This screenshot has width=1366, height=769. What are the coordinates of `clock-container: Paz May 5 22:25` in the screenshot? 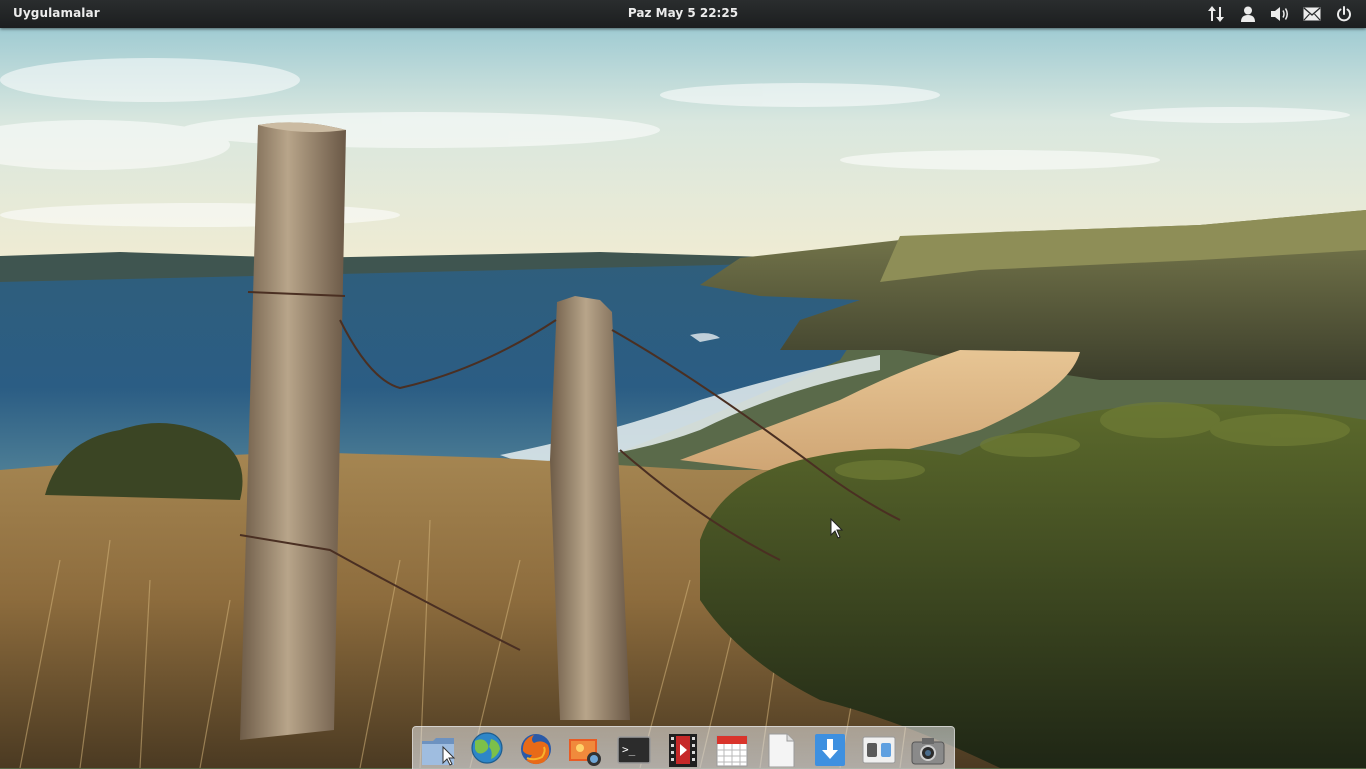 It's located at (683, 13).